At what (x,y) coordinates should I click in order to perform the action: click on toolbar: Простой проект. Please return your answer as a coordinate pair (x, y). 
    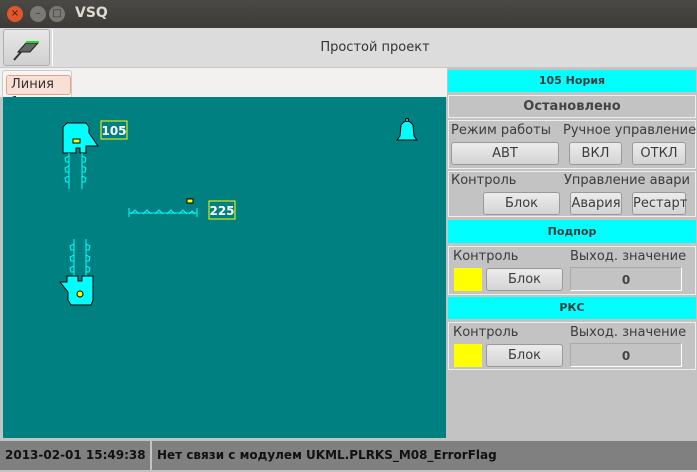
    Looking at the image, I should click on (348, 48).